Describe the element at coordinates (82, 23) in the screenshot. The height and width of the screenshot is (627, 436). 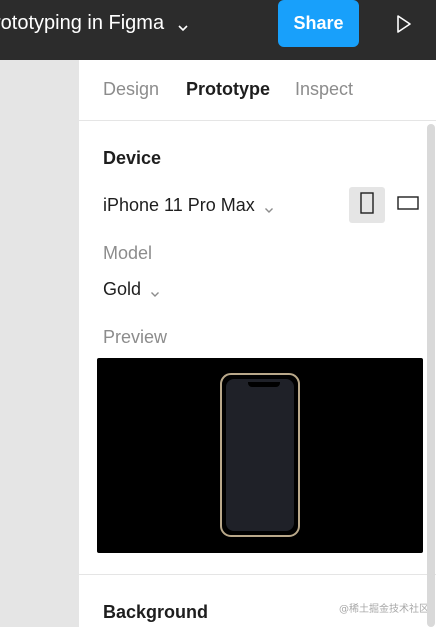
I see `file-title-text: rototyping in Figma` at that location.